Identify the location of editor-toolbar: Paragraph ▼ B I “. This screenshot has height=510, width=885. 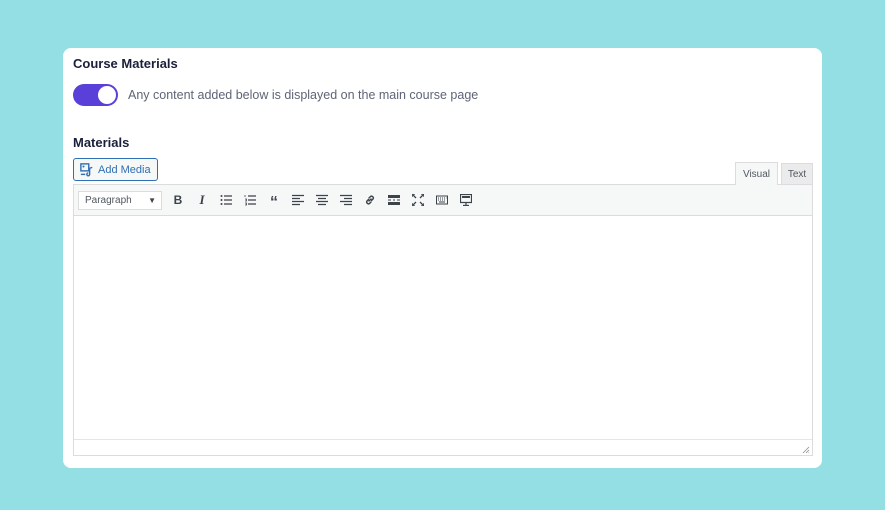
(443, 200).